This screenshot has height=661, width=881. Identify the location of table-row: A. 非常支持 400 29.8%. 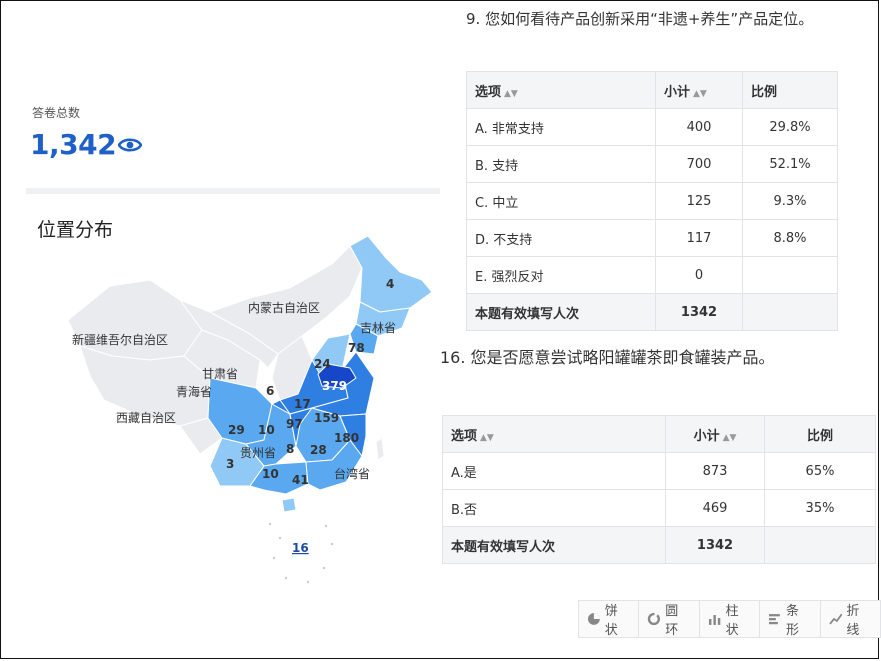
(652, 127).